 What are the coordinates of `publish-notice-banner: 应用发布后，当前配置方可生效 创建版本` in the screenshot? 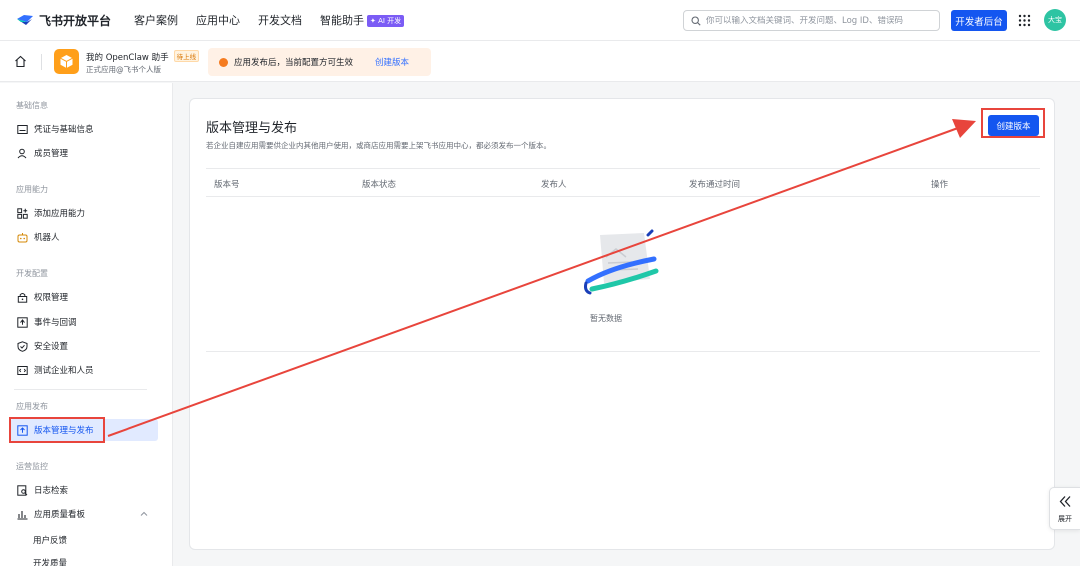 It's located at (319, 62).